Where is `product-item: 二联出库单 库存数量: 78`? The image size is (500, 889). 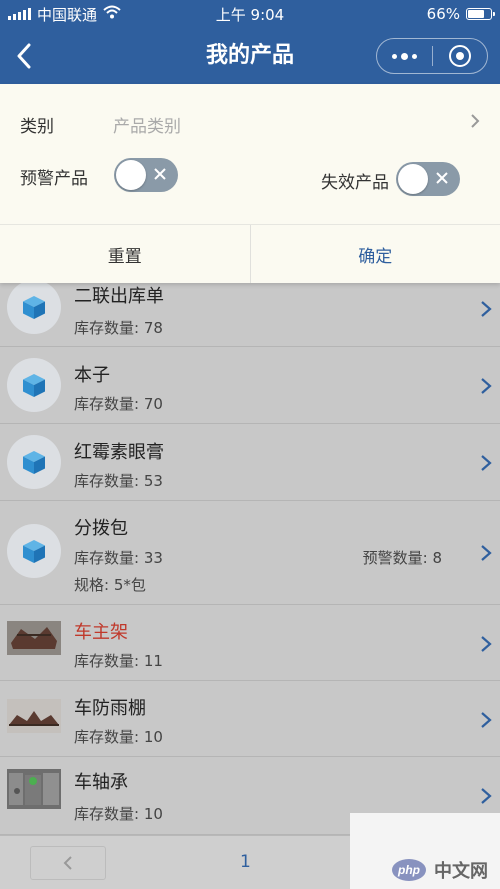 product-item: 二联出库单 库存数量: 78 is located at coordinates (250, 309).